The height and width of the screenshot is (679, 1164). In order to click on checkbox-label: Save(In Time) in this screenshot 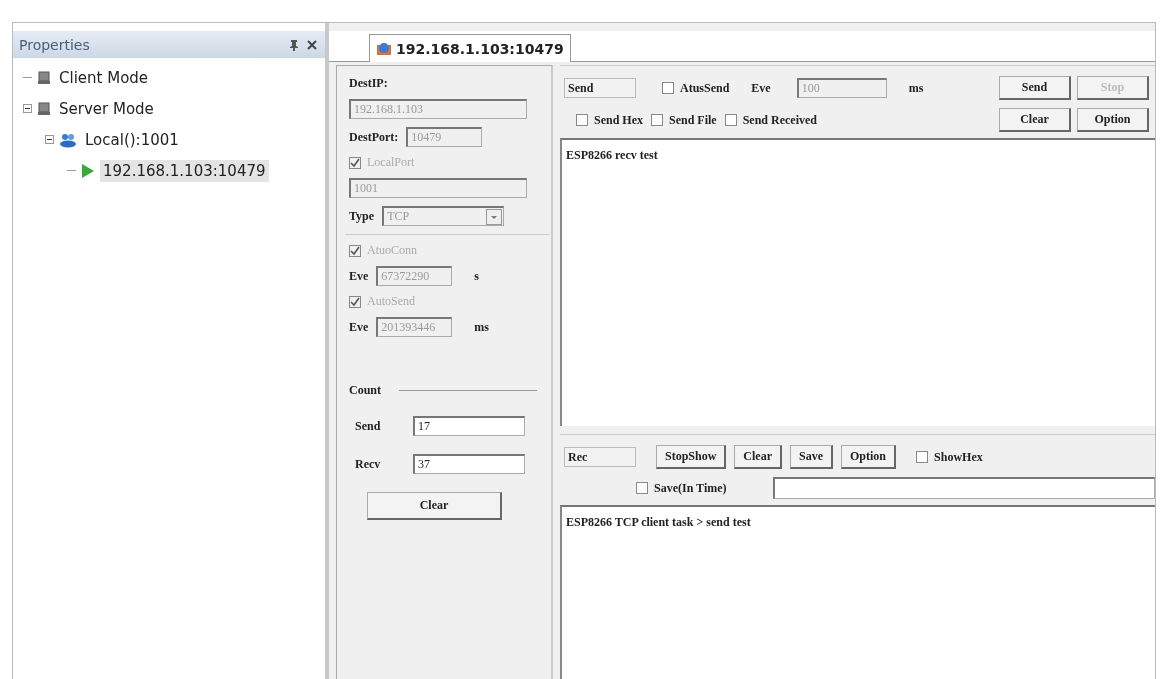, I will do `click(690, 488)`.